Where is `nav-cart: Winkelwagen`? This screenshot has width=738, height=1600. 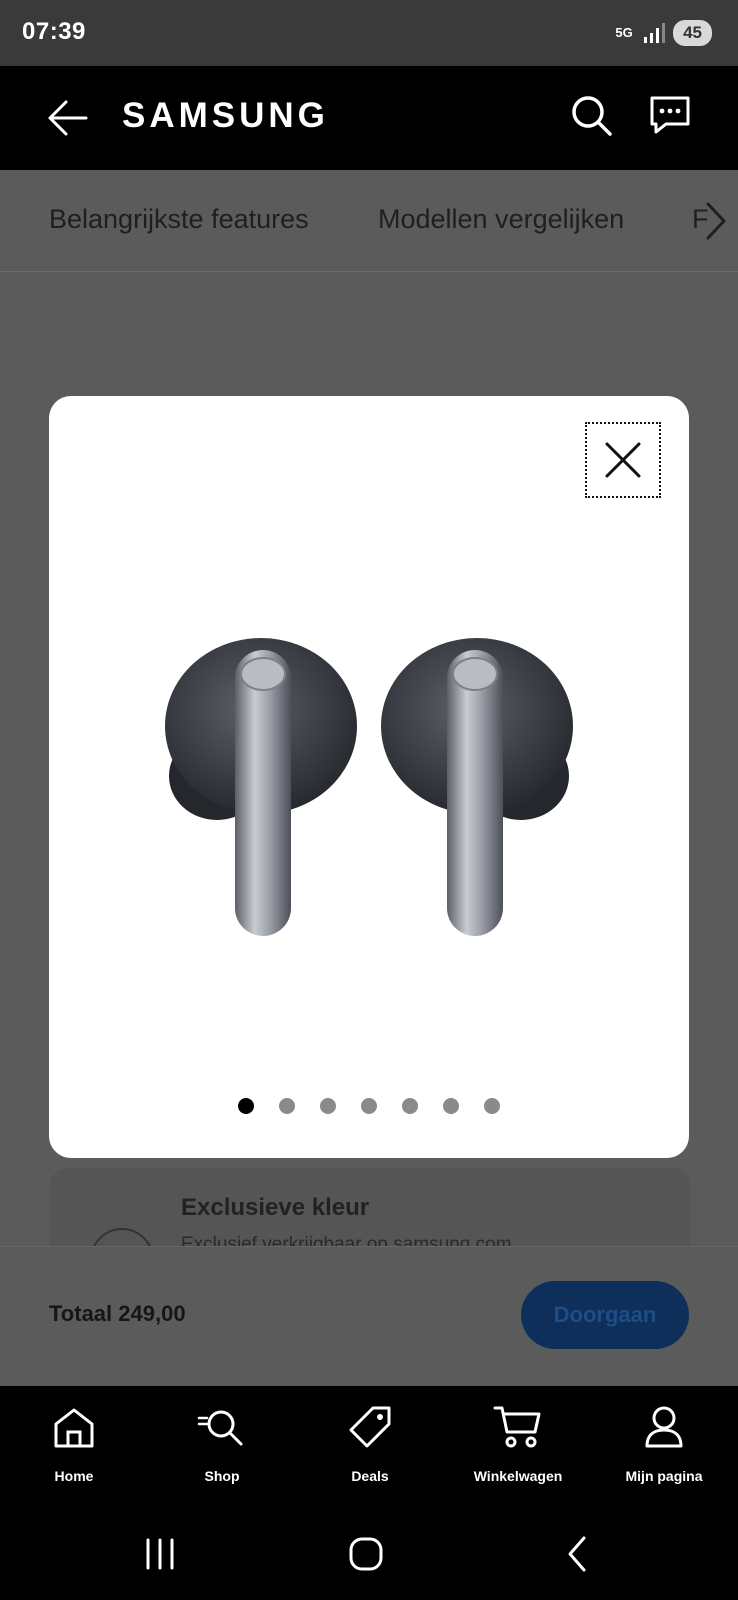 nav-cart: Winkelwagen is located at coordinates (518, 1445).